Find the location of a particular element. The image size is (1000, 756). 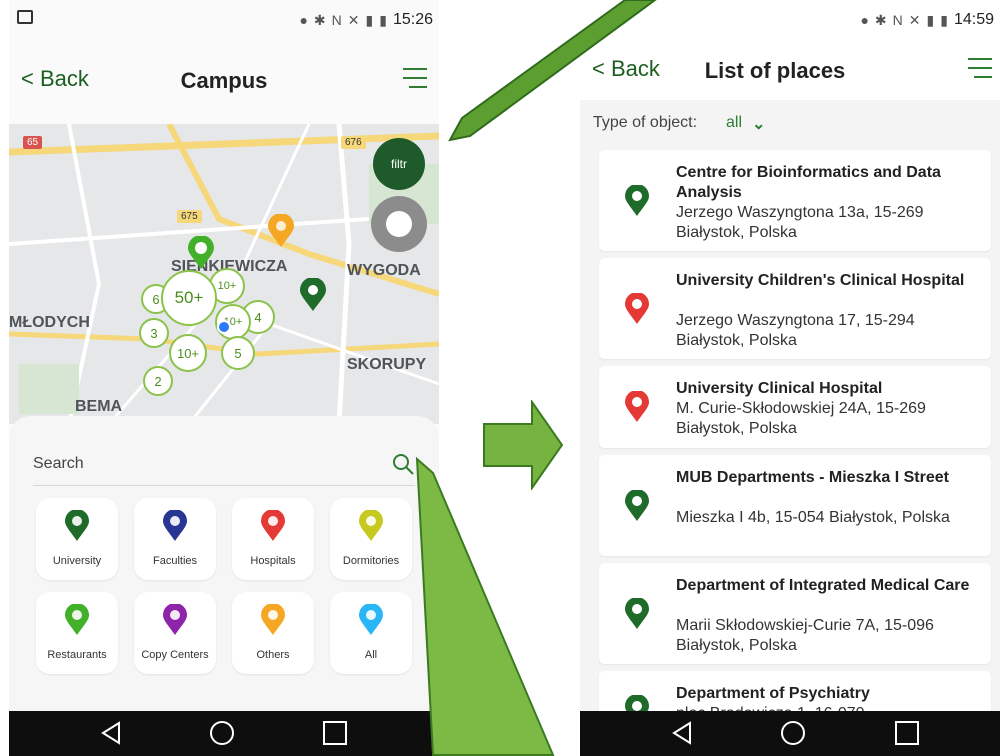

gallery-notification-icon is located at coordinates (25, 17).